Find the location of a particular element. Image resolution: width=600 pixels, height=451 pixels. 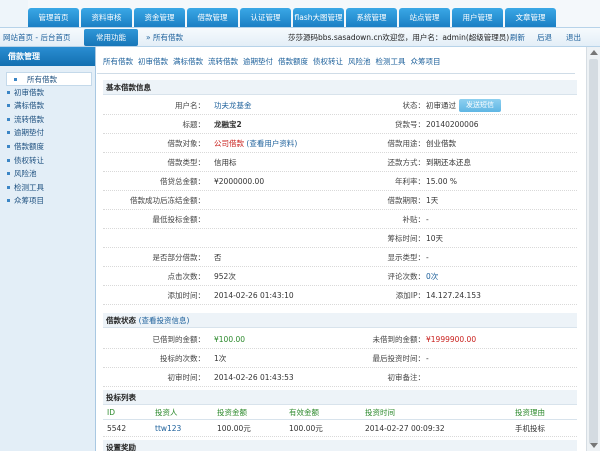

sidebar-item-initial-review: 初审借款 is located at coordinates (47, 93).